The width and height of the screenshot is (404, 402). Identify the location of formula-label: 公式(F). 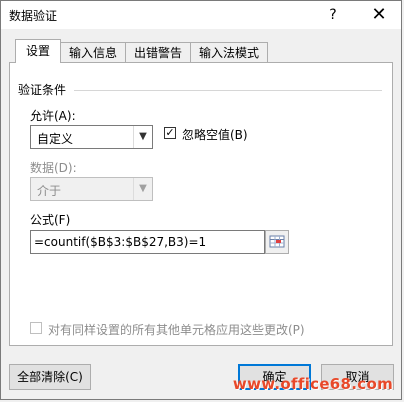
(50, 220).